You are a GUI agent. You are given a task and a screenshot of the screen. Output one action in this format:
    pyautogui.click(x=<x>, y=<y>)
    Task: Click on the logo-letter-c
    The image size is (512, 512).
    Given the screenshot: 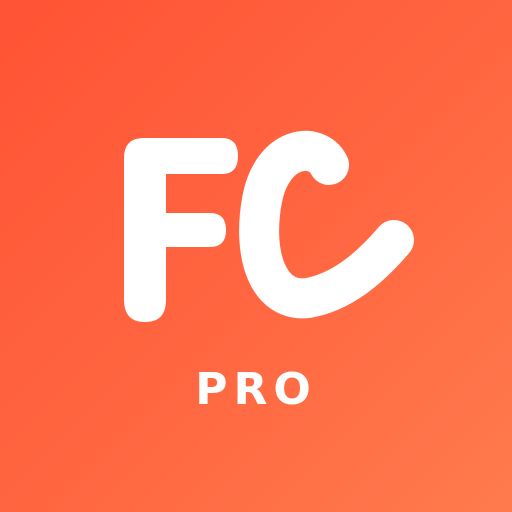 What is the action you would take?
    pyautogui.click(x=326, y=224)
    